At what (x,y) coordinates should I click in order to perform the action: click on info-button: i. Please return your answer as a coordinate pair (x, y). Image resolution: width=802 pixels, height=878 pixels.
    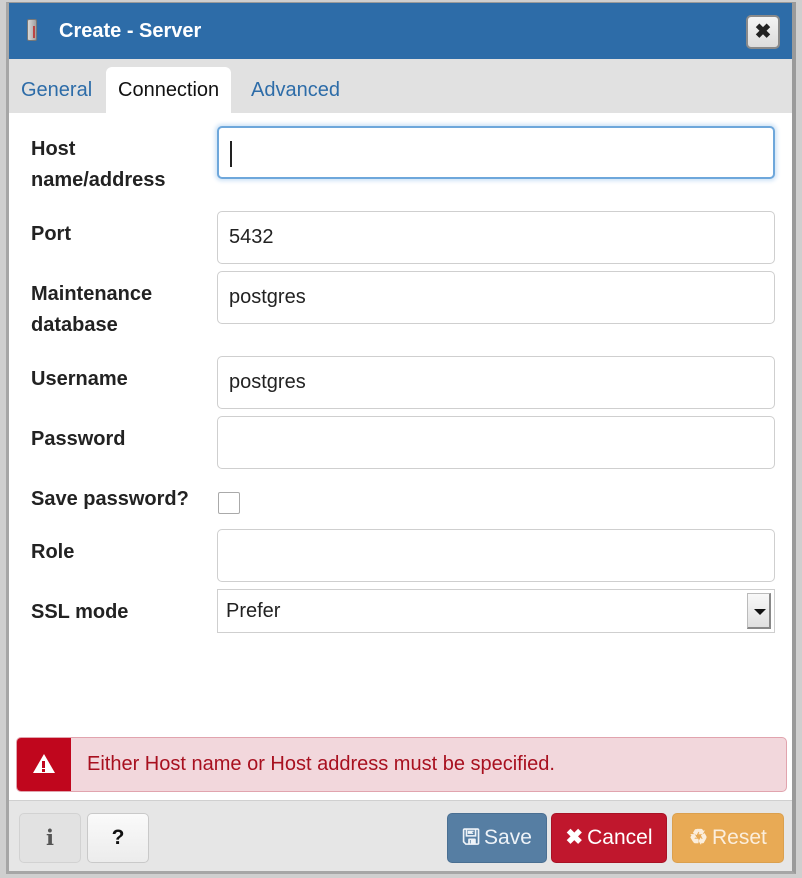
    Looking at the image, I should click on (50, 838).